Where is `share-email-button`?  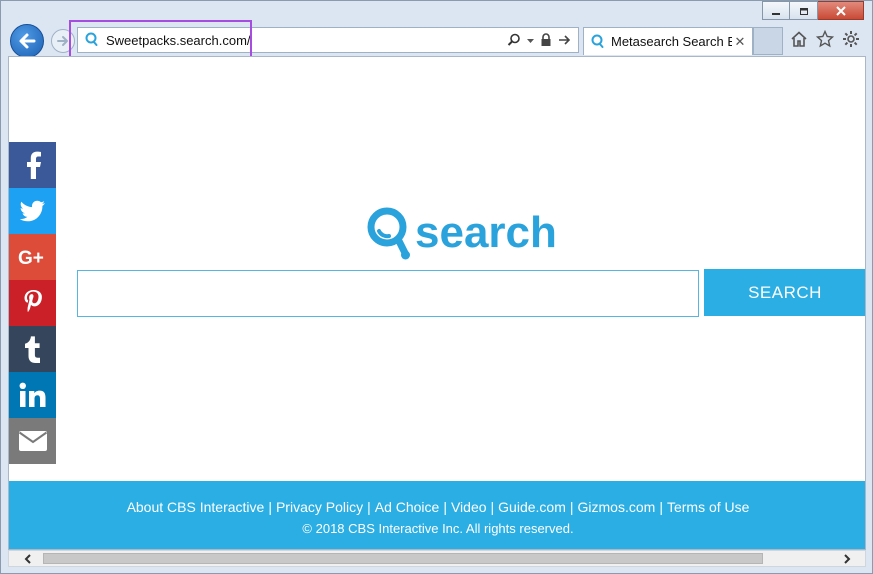
share-email-button is located at coordinates (32, 441).